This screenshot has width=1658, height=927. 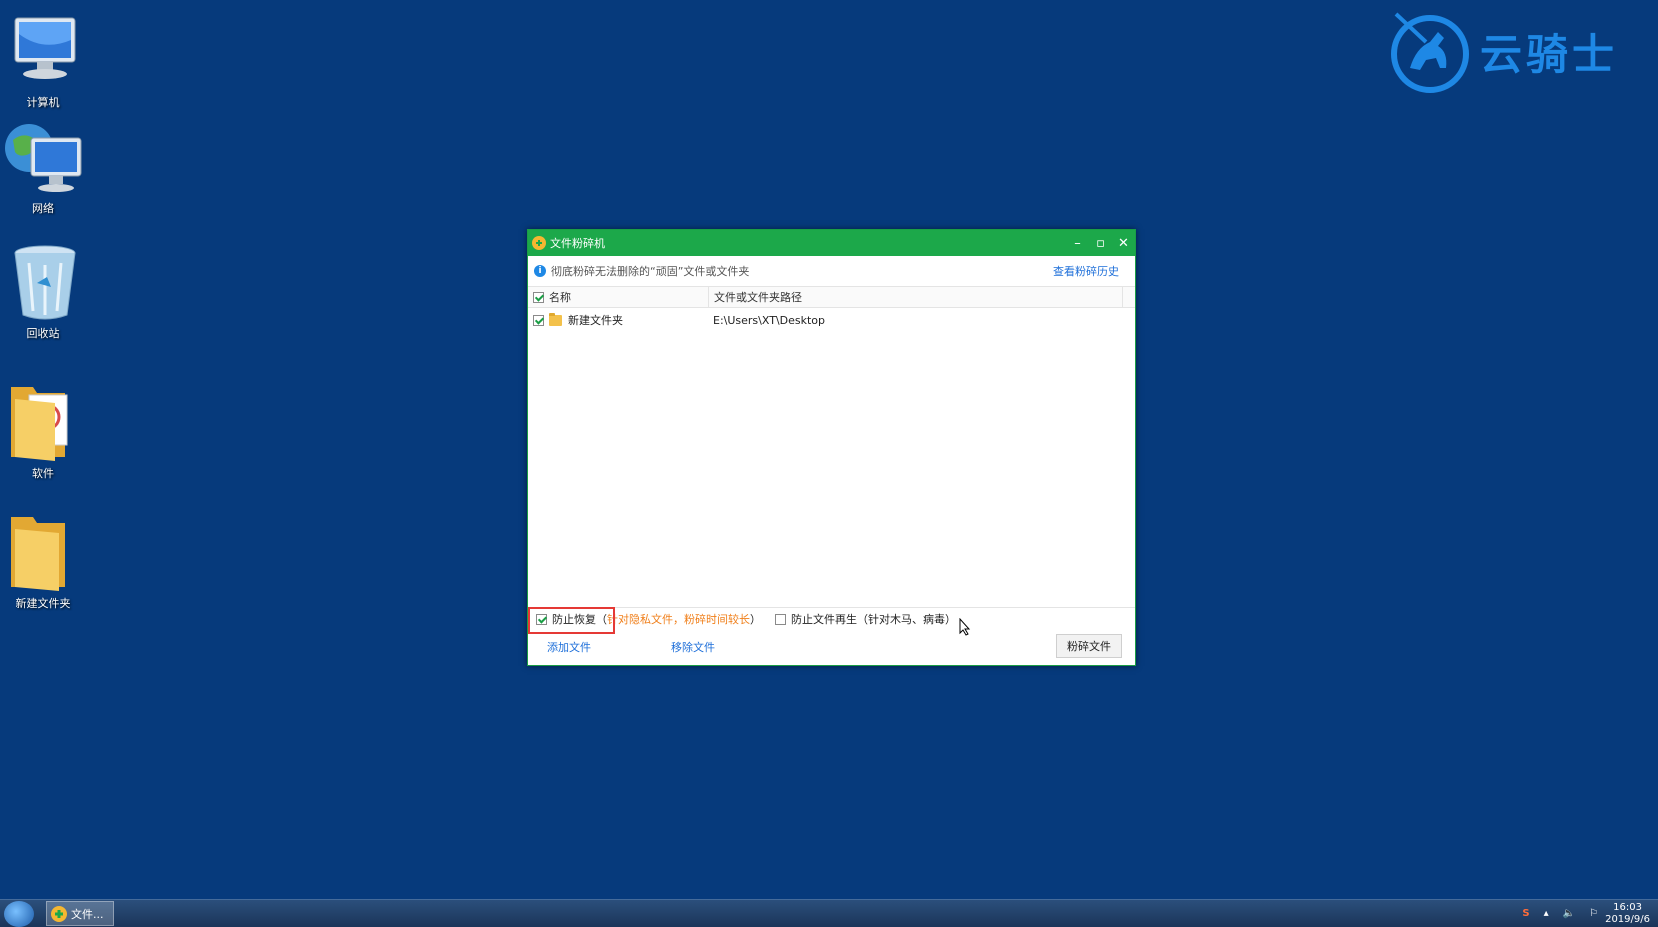 I want to click on action-bar: 添加文件 移除文件 粉碎文件, so click(x=831, y=647).